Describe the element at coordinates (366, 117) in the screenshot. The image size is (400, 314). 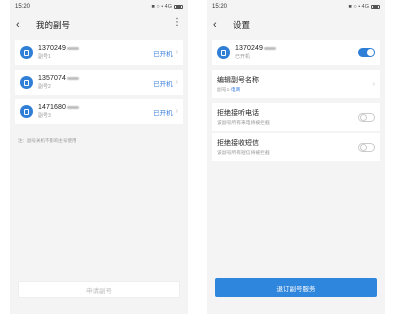
I see `reject-calls-toggle` at that location.